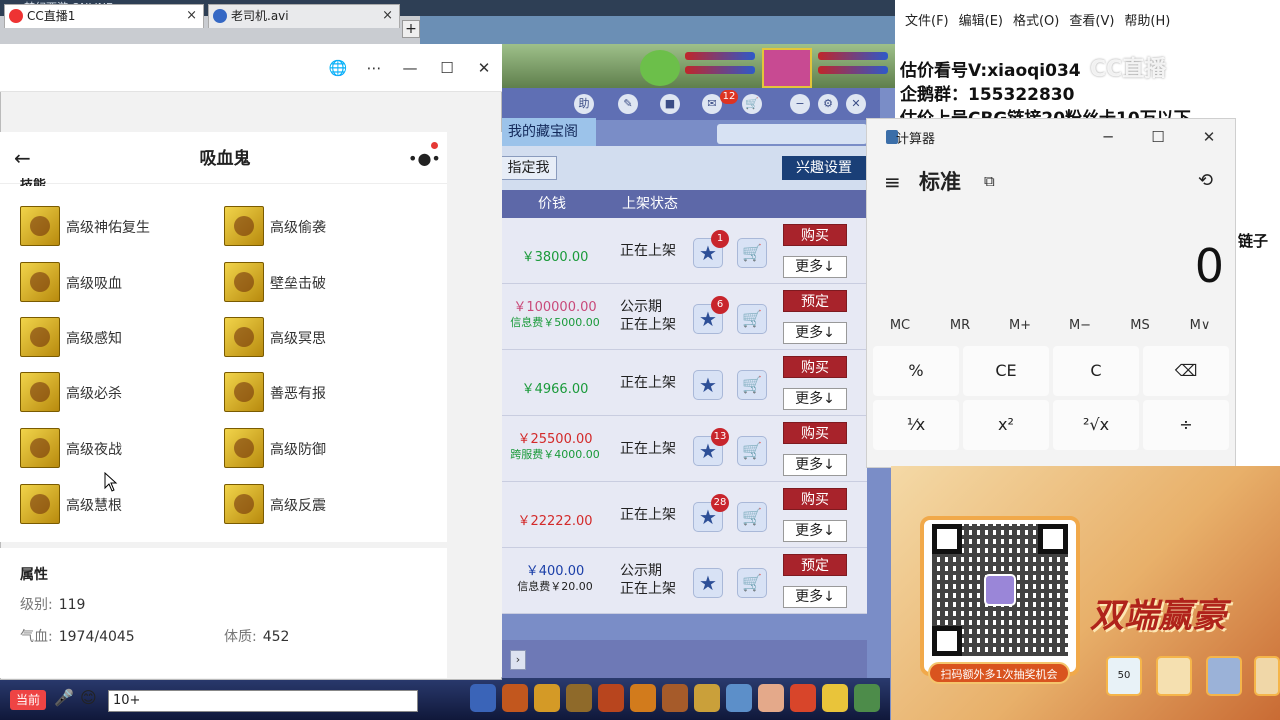 Image resolution: width=1280 pixels, height=720 pixels. Describe the element at coordinates (611, 698) in the screenshot. I see `team-icon` at that location.